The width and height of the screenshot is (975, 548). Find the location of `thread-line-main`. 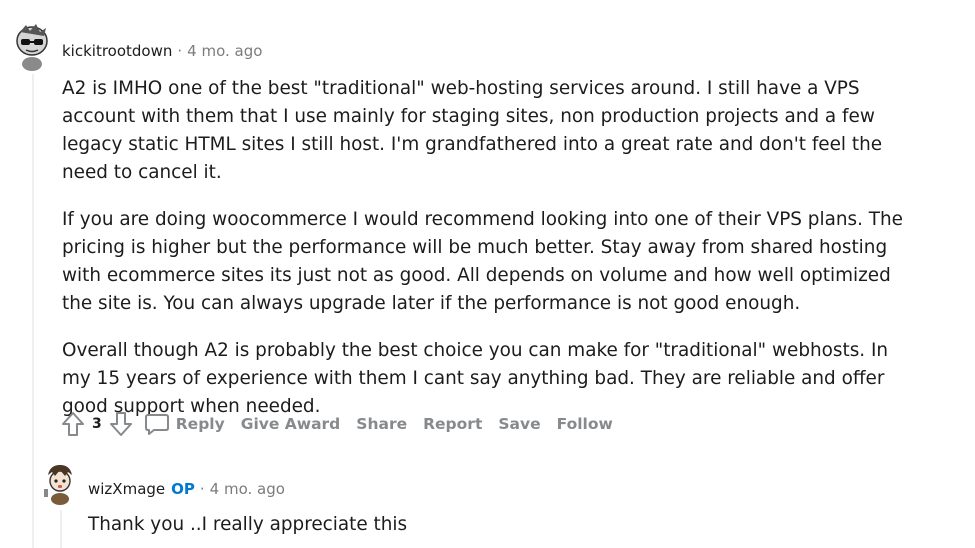

thread-line-main is located at coordinates (33, 311).